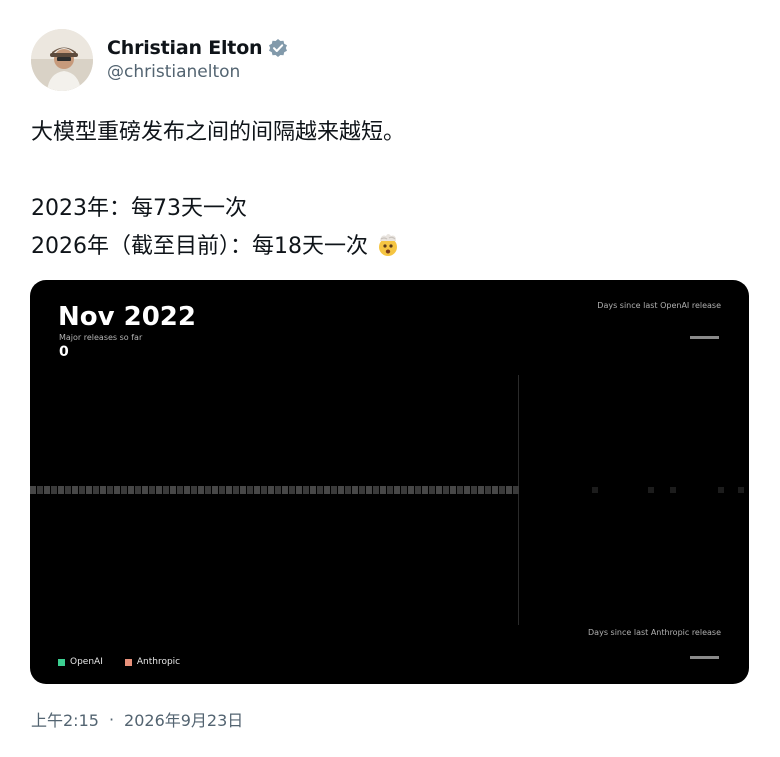 This screenshot has width=780, height=757. Describe the element at coordinates (61, 662) in the screenshot. I see `openai-swatch` at that location.